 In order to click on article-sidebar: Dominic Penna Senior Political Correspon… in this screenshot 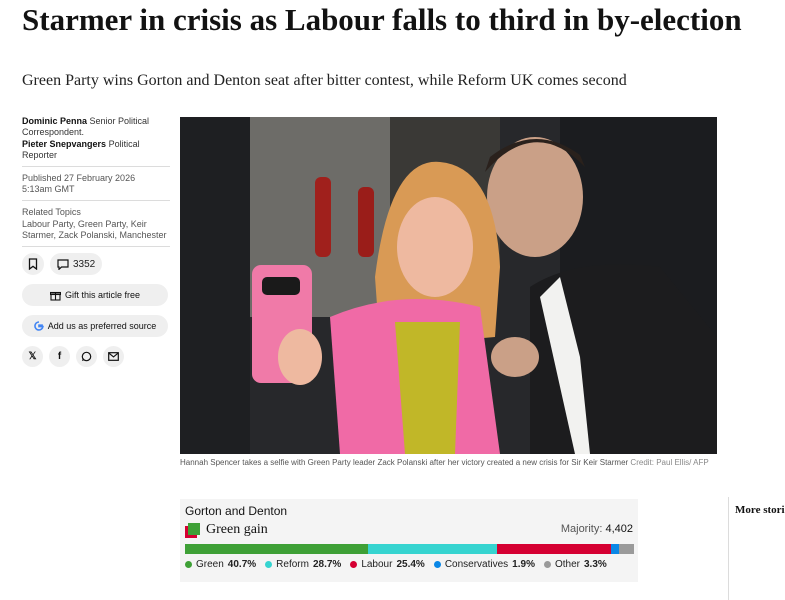, I will do `click(96, 241)`.